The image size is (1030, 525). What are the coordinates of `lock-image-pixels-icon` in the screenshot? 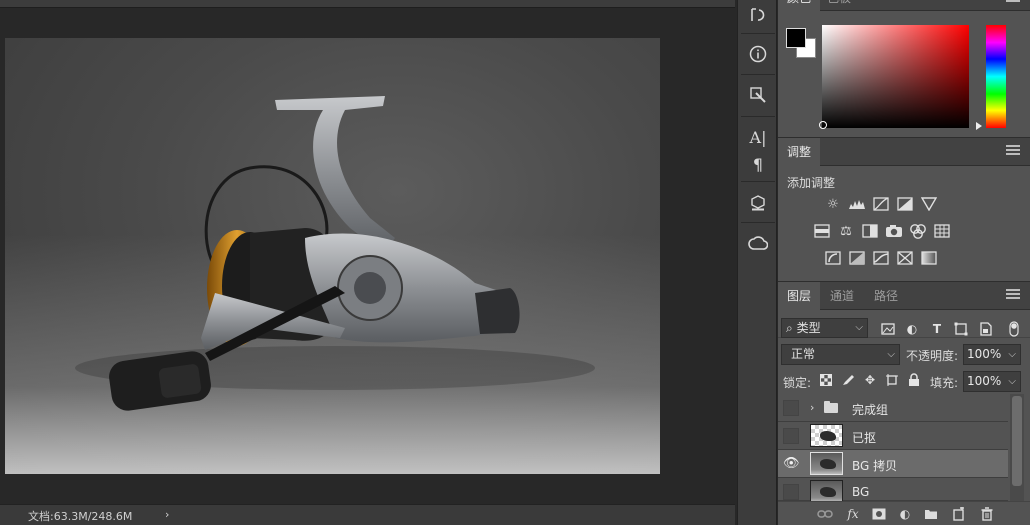 It's located at (848, 380).